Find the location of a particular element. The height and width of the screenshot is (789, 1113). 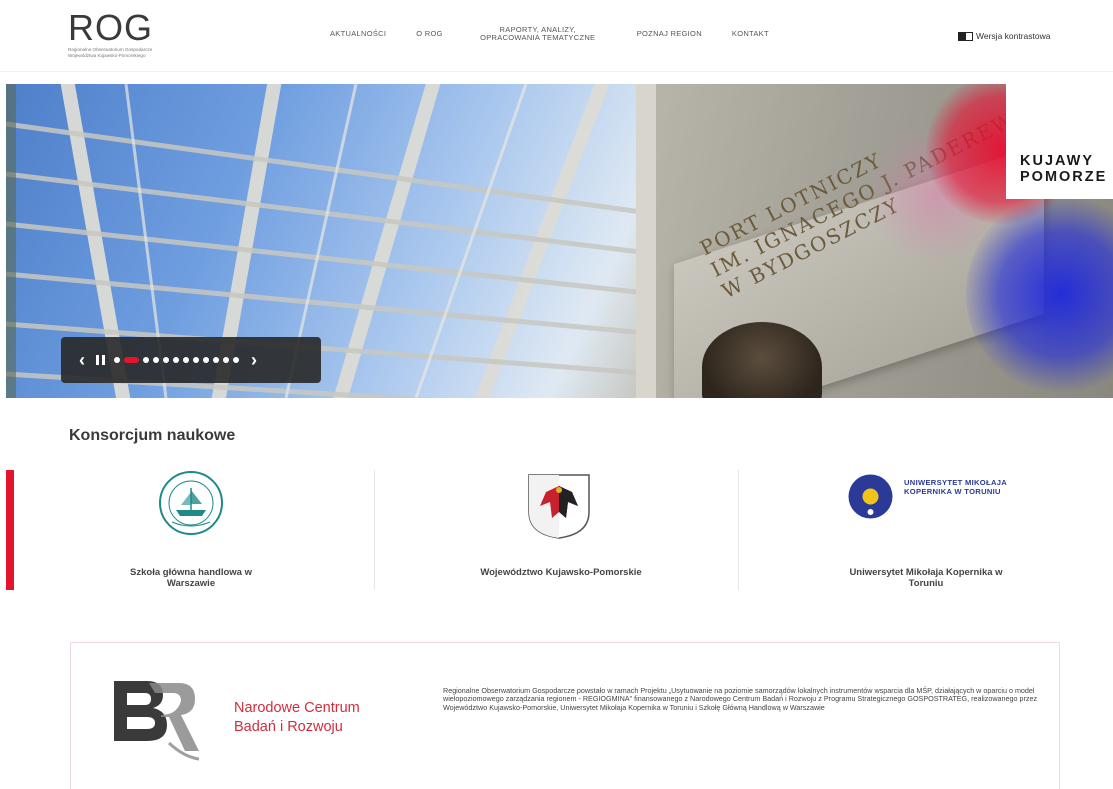

coat-of-arms-icon is located at coordinates (559, 506).